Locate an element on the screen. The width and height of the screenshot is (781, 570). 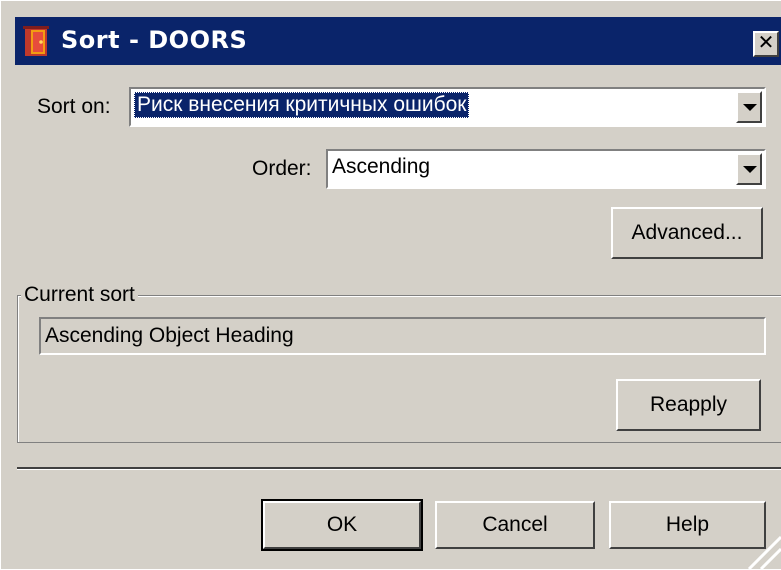
current-sort-label: Current sort is located at coordinates (79, 295).